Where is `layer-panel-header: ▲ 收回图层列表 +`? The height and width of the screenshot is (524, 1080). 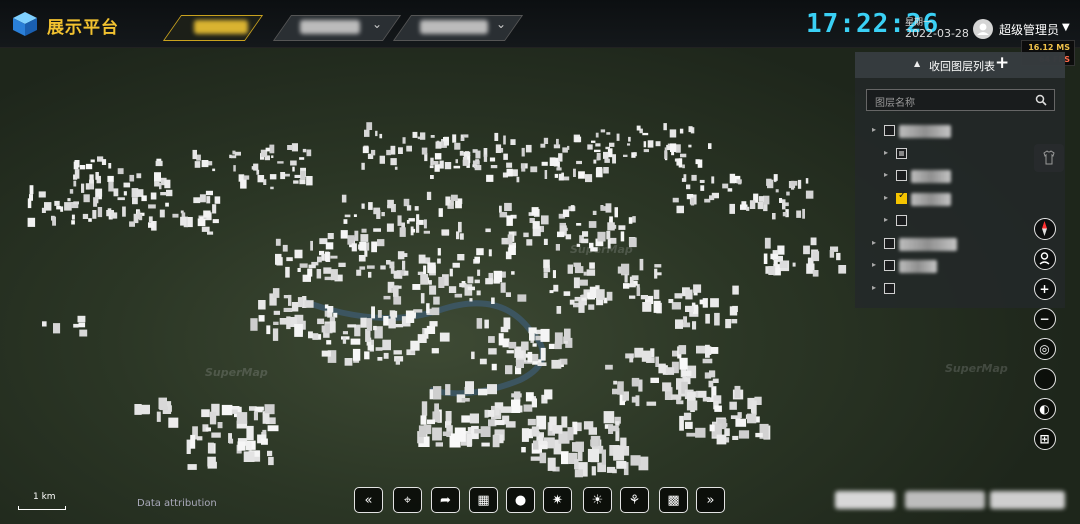
layer-panel-header: ▲ 收回图层列表 + is located at coordinates (960, 65).